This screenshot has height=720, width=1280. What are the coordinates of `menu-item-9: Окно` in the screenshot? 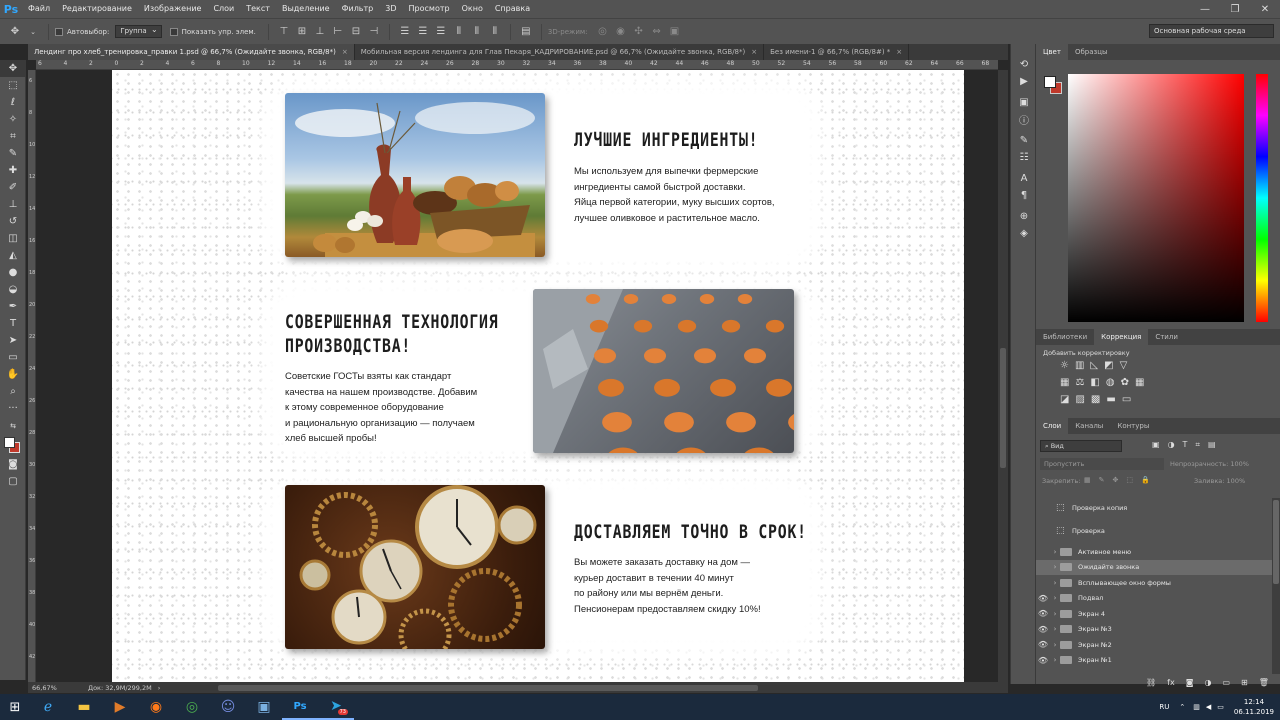 It's located at (472, 9).